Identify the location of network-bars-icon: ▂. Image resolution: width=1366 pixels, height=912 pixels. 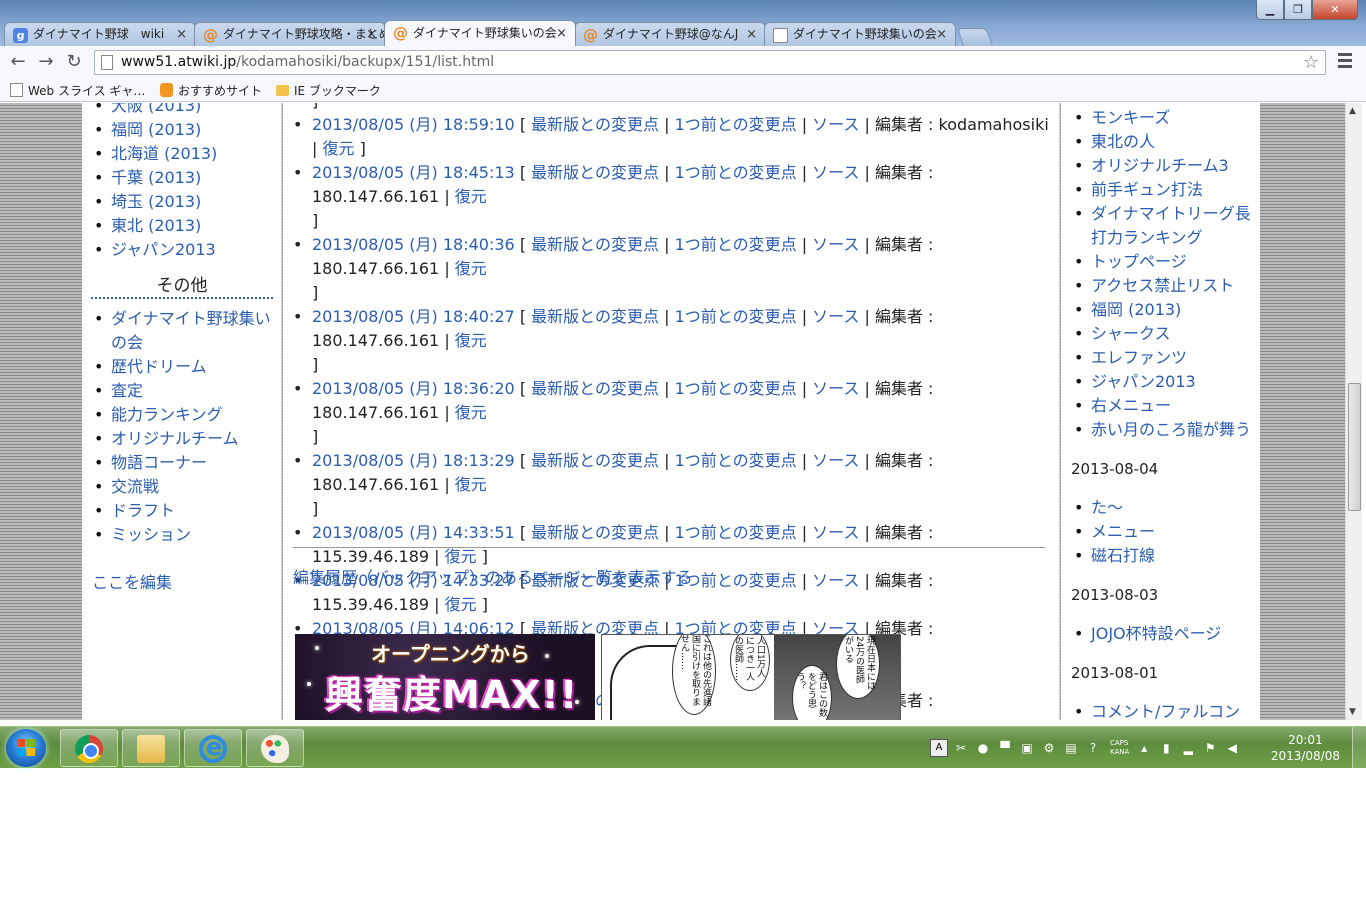
(1188, 748).